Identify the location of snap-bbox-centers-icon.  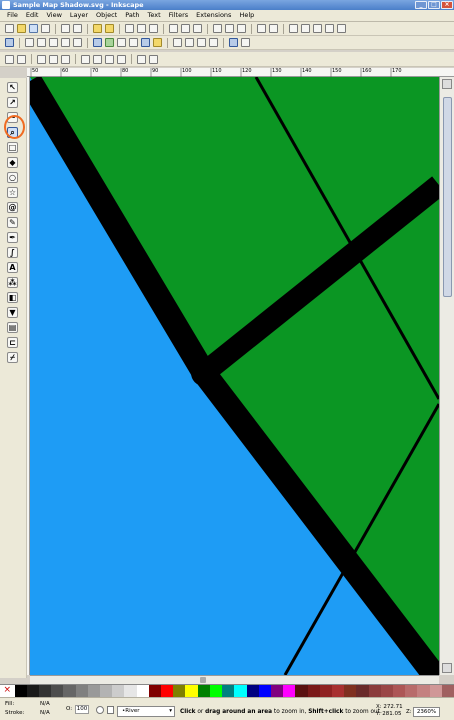
(77, 42).